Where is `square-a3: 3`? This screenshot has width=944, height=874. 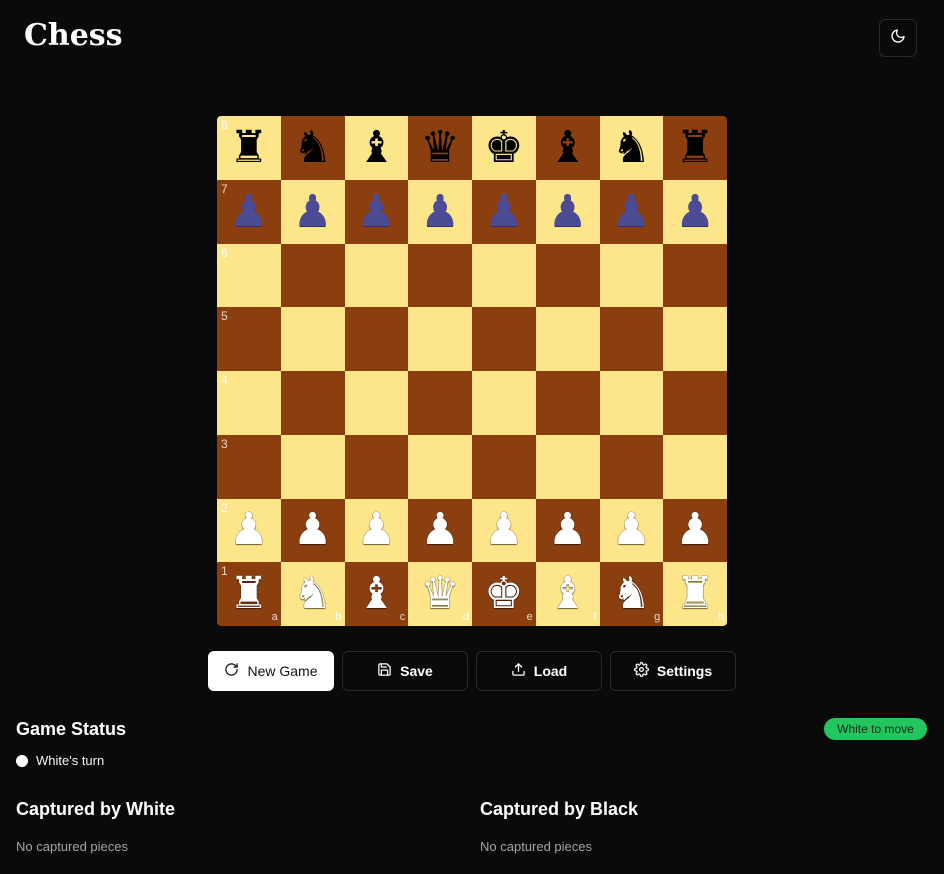 square-a3: 3 is located at coordinates (249, 466).